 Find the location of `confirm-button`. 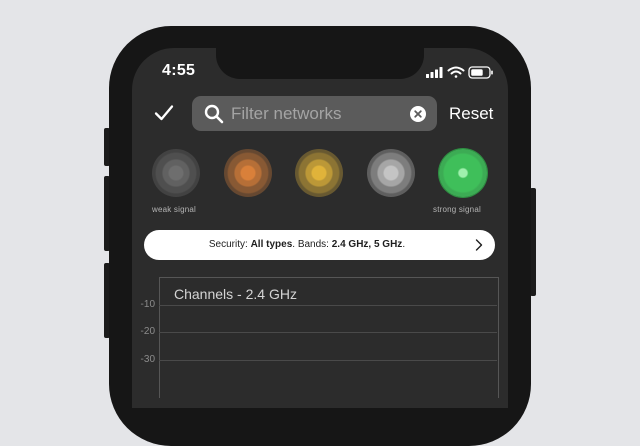

confirm-button is located at coordinates (164, 115).